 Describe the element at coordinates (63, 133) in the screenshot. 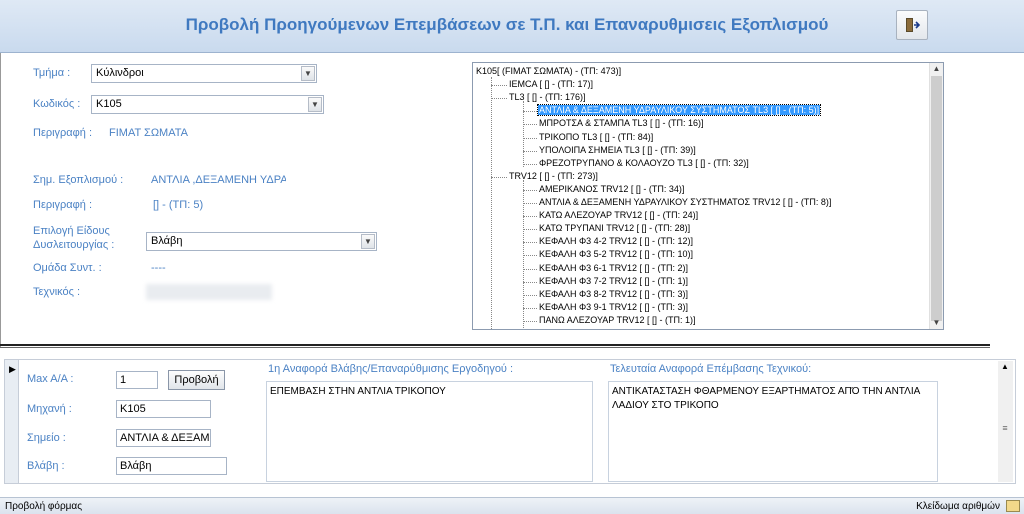

I see `perigrafi-label: Περιγραφή :` at that location.